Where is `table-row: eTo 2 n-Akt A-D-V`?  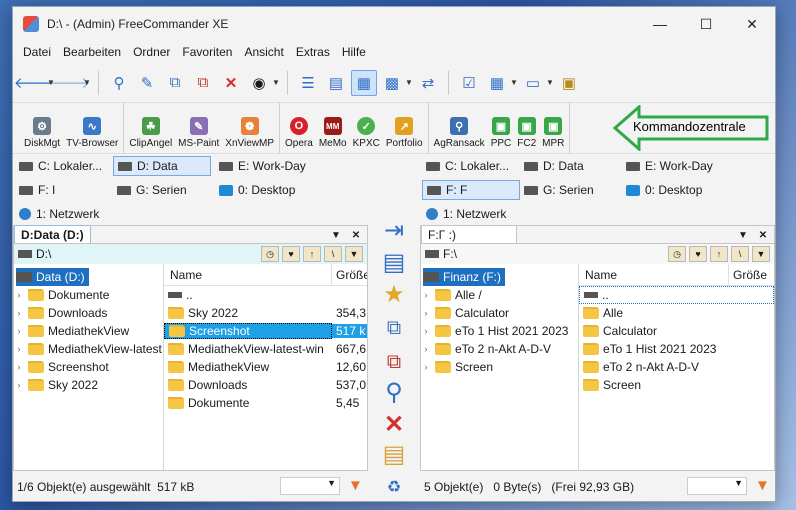 table-row: eTo 2 n-Akt A-D-V is located at coordinates (676, 367).